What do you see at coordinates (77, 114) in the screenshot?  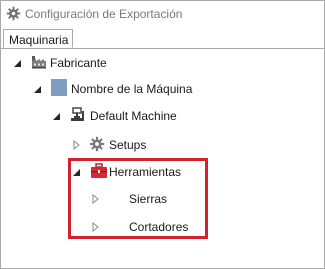 I see `machine-tool-icon` at bounding box center [77, 114].